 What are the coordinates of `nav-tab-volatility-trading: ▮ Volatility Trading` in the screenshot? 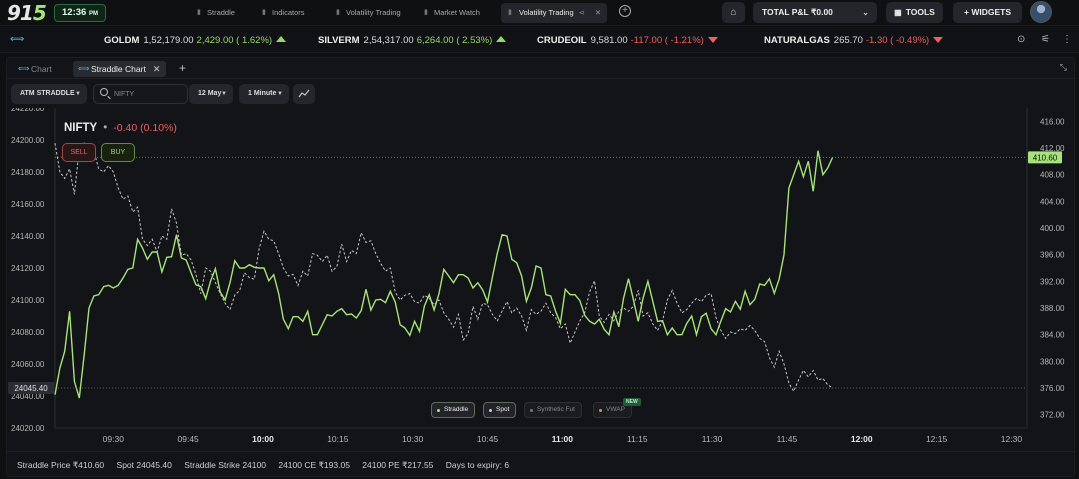 It's located at (368, 13).